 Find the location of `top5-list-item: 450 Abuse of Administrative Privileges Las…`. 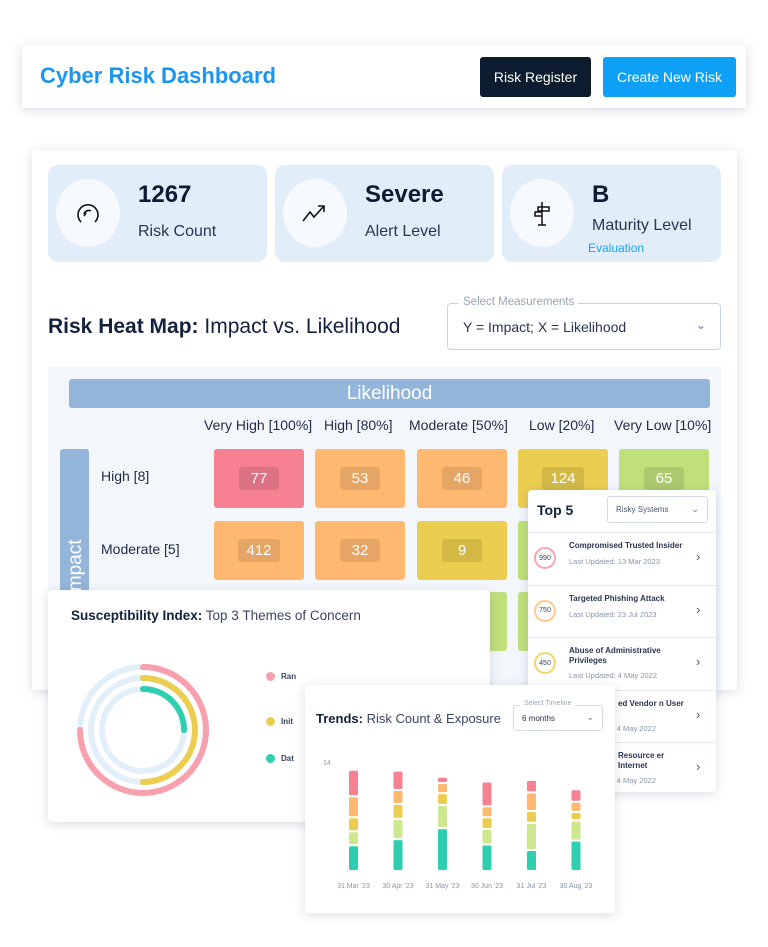

top5-list-item: 450 Abuse of Administrative Privileges Las… is located at coordinates (622, 663).